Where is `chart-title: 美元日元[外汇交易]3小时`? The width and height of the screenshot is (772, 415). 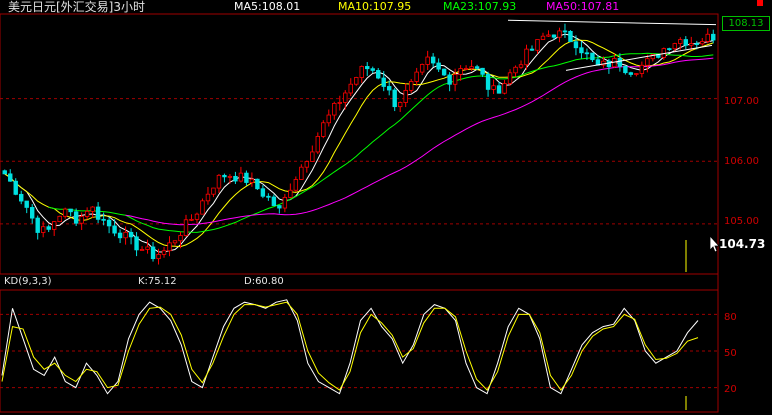
chart-title: 美元日元[外汇交易]3小时 is located at coordinates (76, 7).